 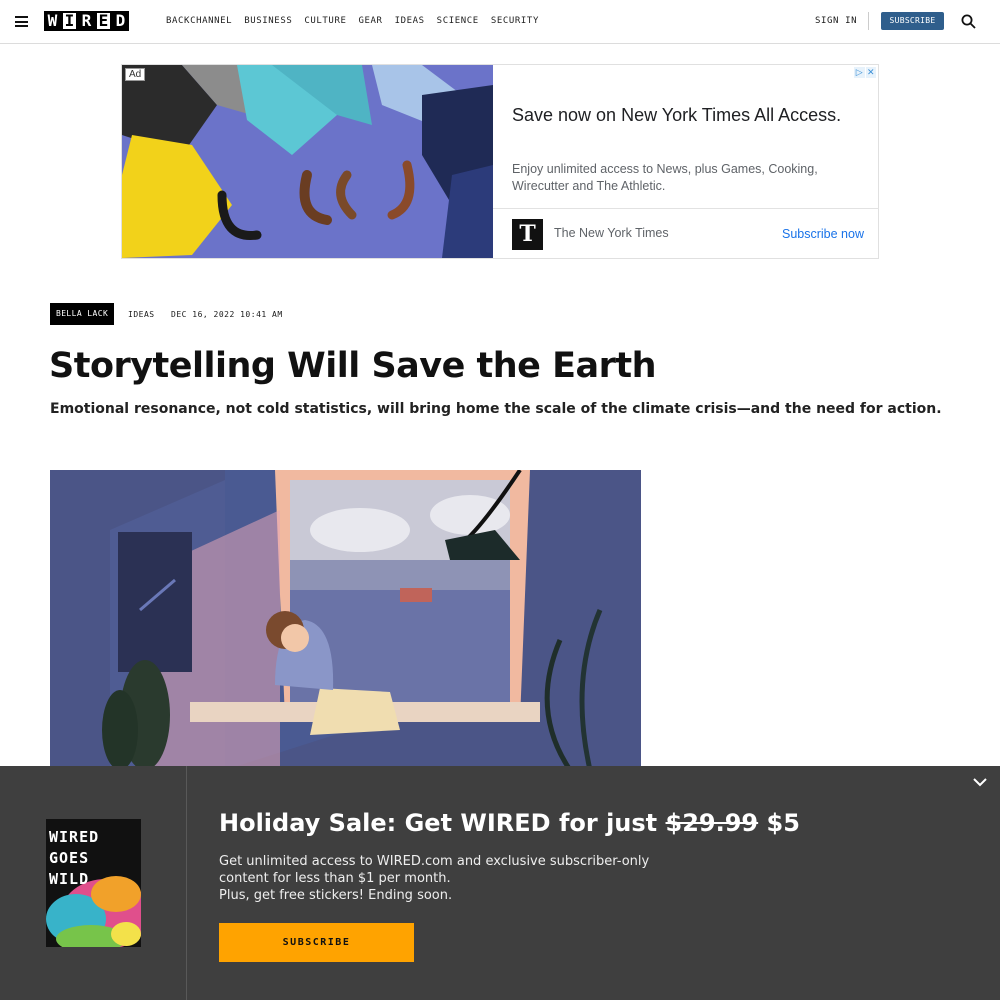 What do you see at coordinates (859, 72) in the screenshot?
I see `ad-choices-icon: ▷` at bounding box center [859, 72].